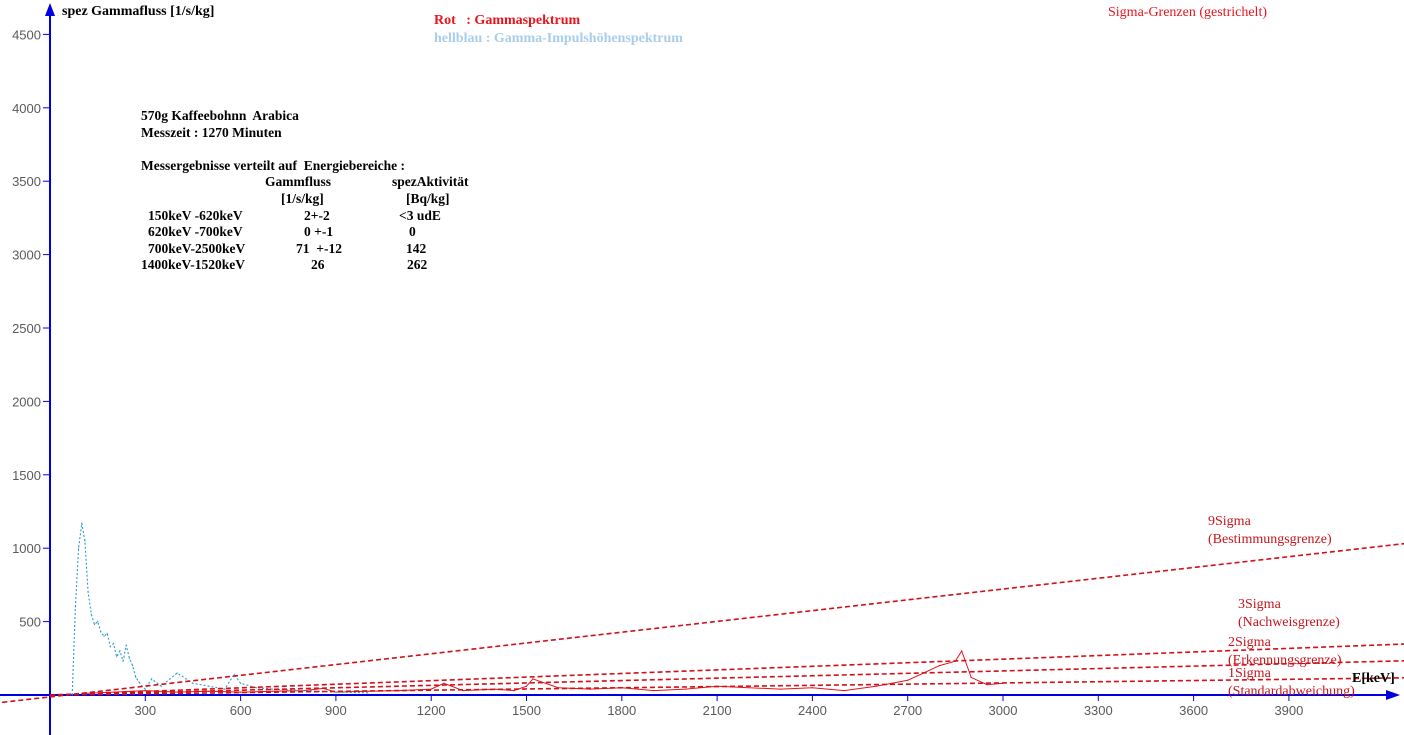 The width and height of the screenshot is (1404, 735). What do you see at coordinates (1193, 710) in the screenshot?
I see `x-tick-label: 3600` at bounding box center [1193, 710].